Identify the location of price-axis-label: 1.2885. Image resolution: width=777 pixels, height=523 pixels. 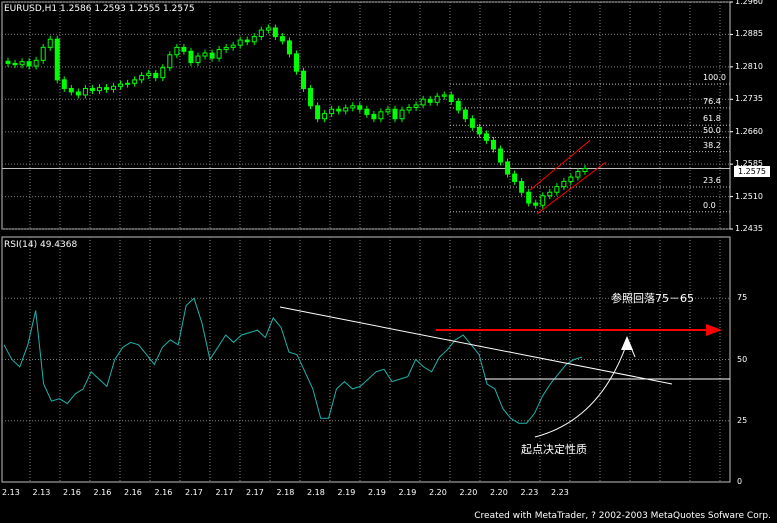
(749, 34).